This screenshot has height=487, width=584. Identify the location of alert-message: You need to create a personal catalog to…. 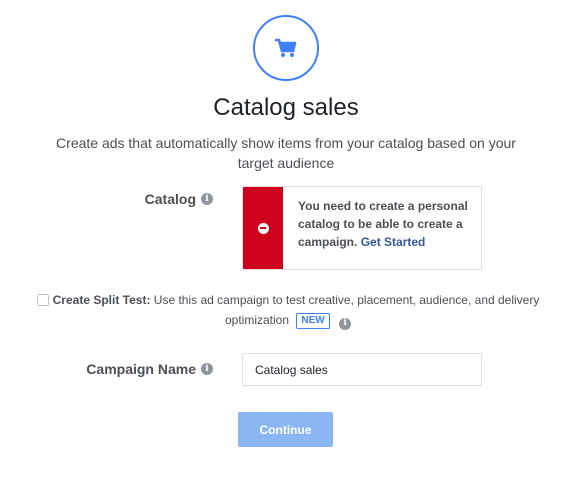
(382, 228).